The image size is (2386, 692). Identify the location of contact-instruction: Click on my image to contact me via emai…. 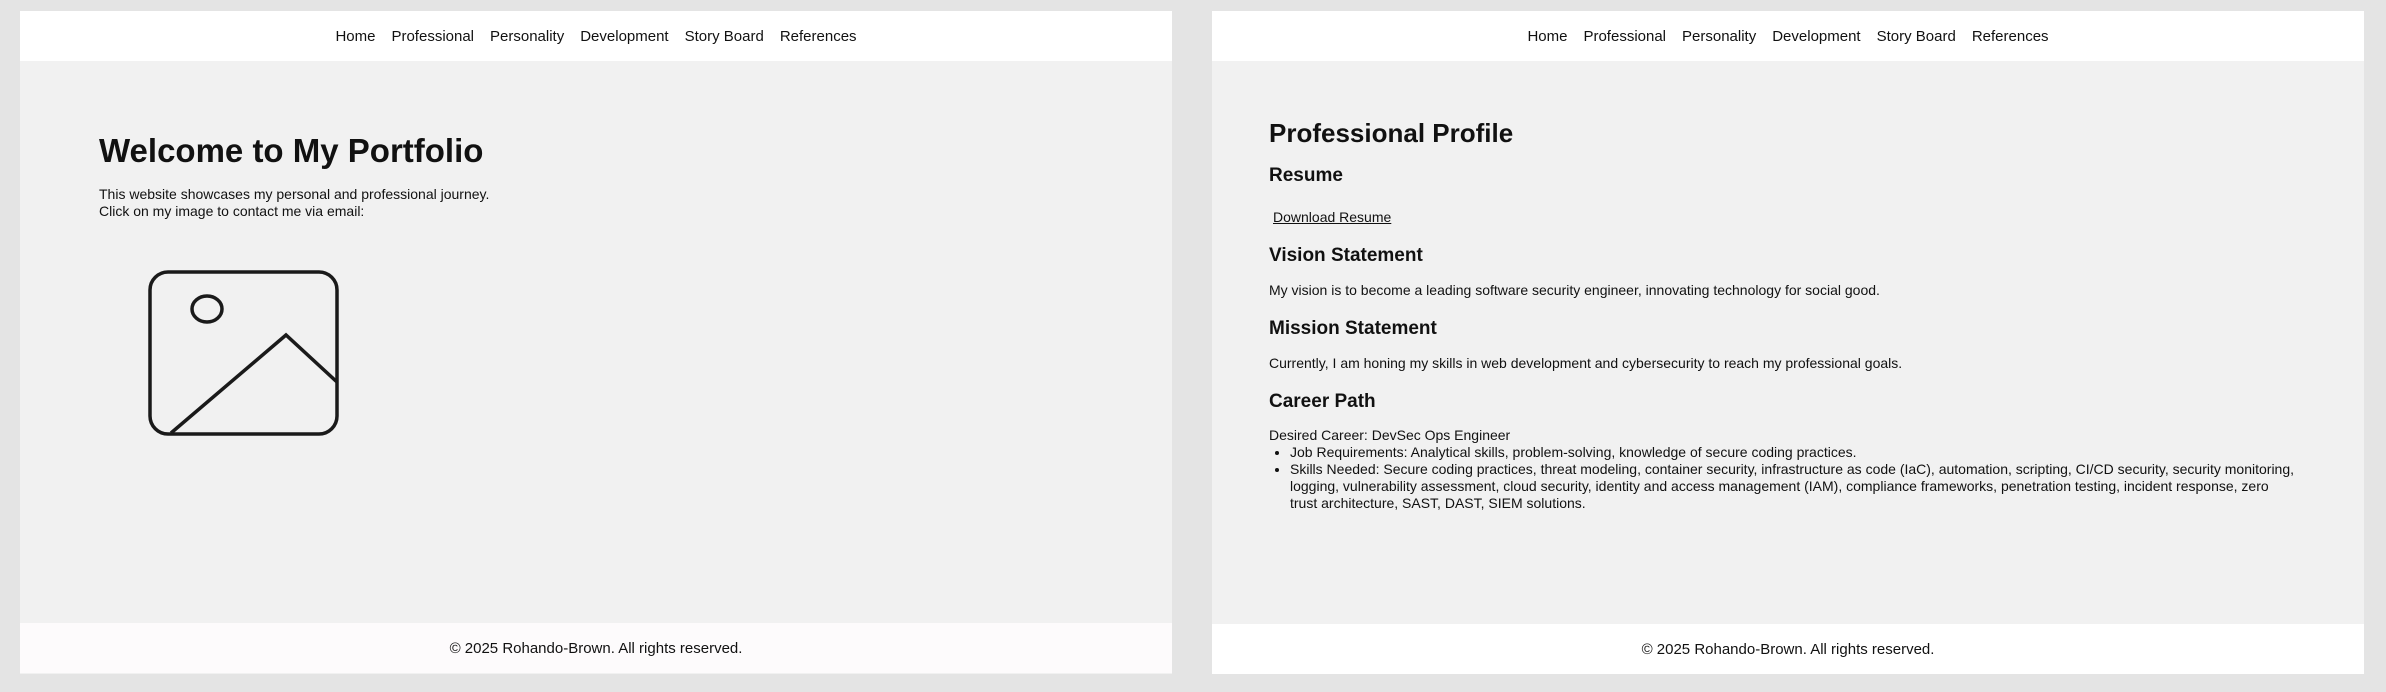
(232, 211).